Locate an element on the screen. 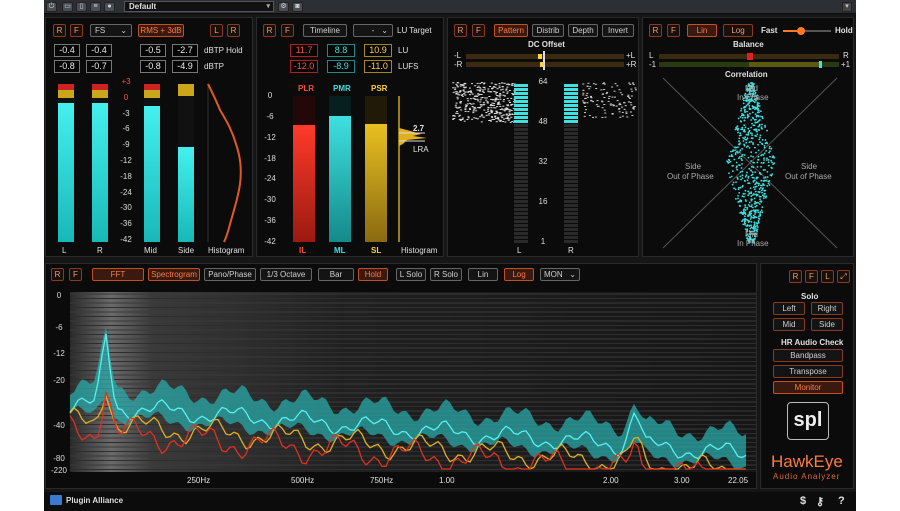 Image resolution: width=900 pixels, height=511 pixels. collapse-icon: ▾ is located at coordinates (847, 7).